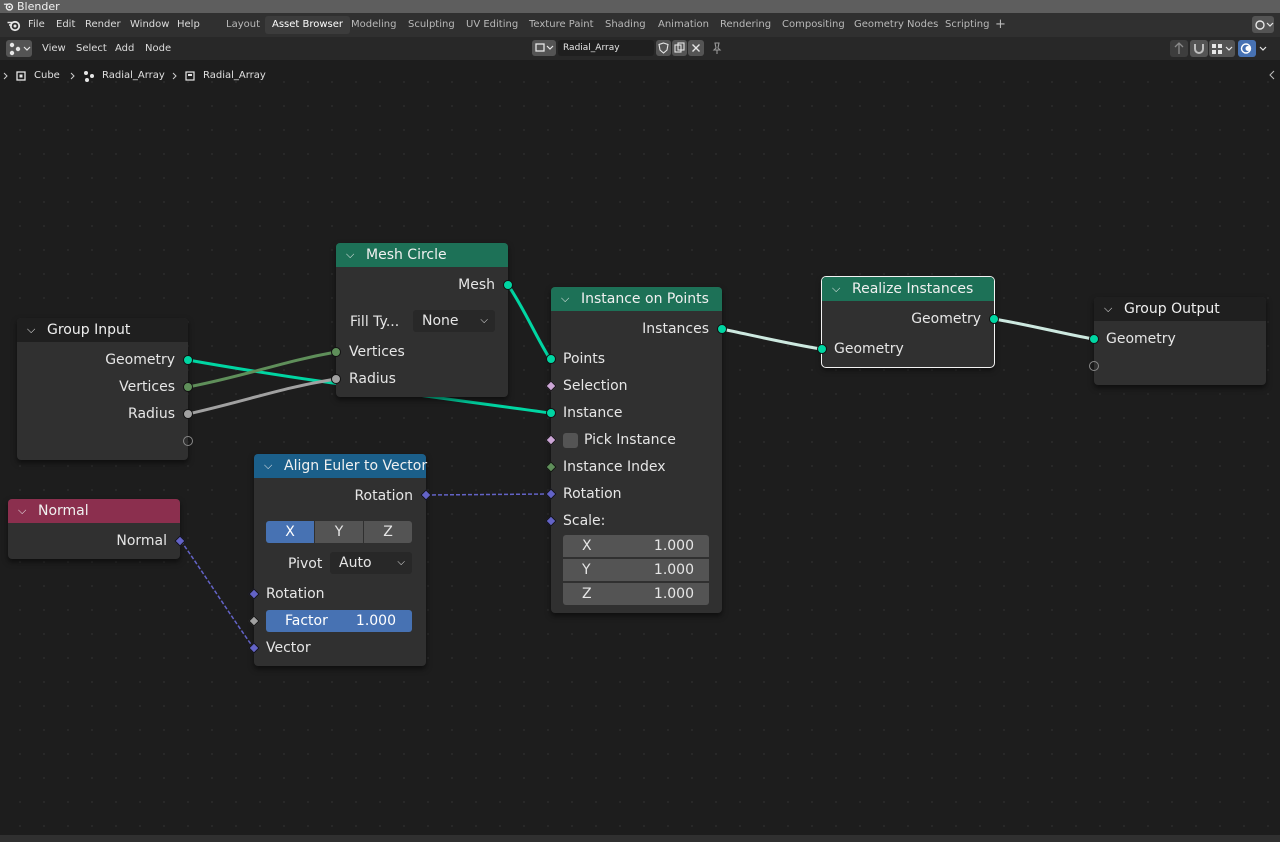 The width and height of the screenshot is (1280, 842). What do you see at coordinates (151, 414) in the screenshot?
I see `output-radius-label: Radius` at bounding box center [151, 414].